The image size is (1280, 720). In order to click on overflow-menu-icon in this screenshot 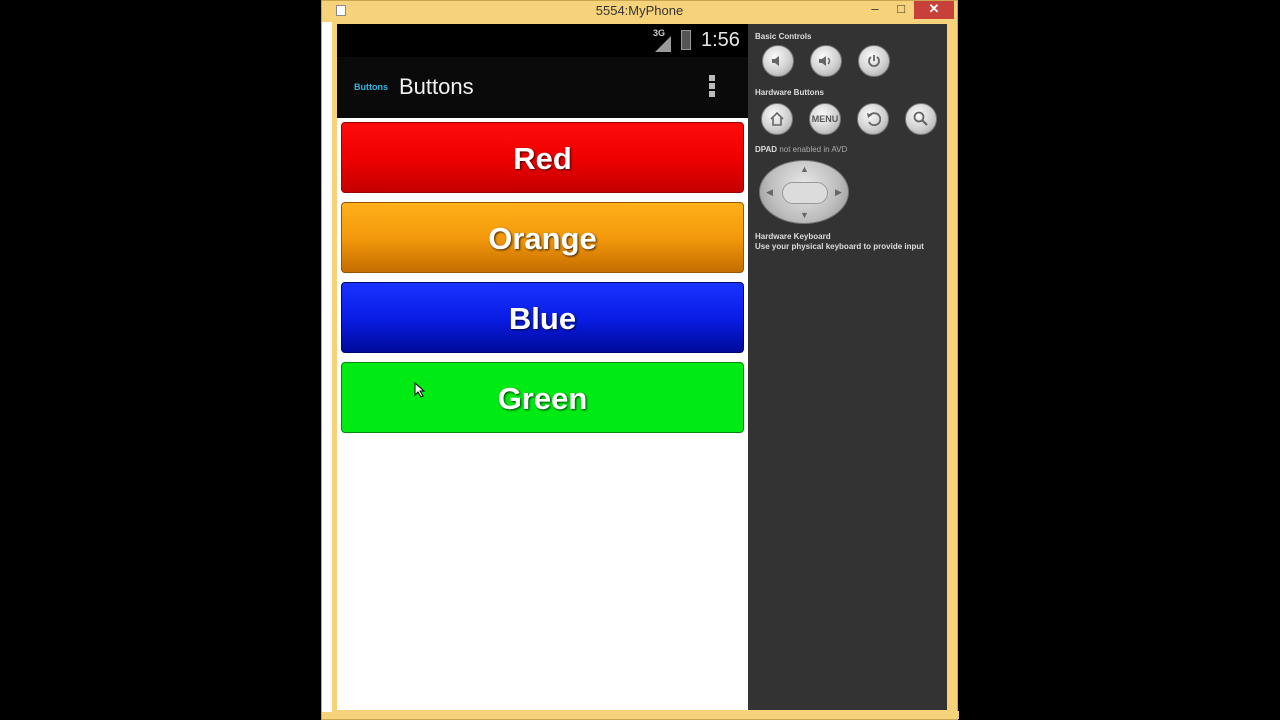, I will do `click(712, 89)`.